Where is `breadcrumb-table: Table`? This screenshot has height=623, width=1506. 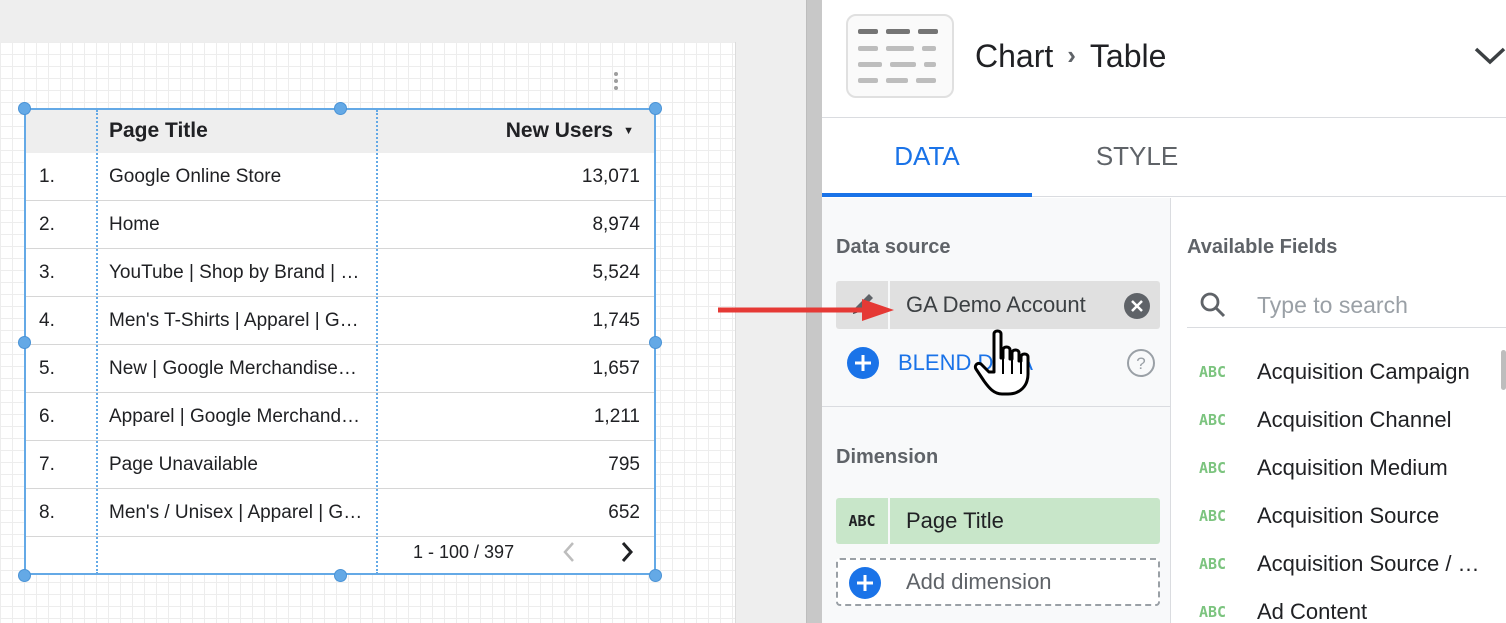 breadcrumb-table: Table is located at coordinates (1128, 56).